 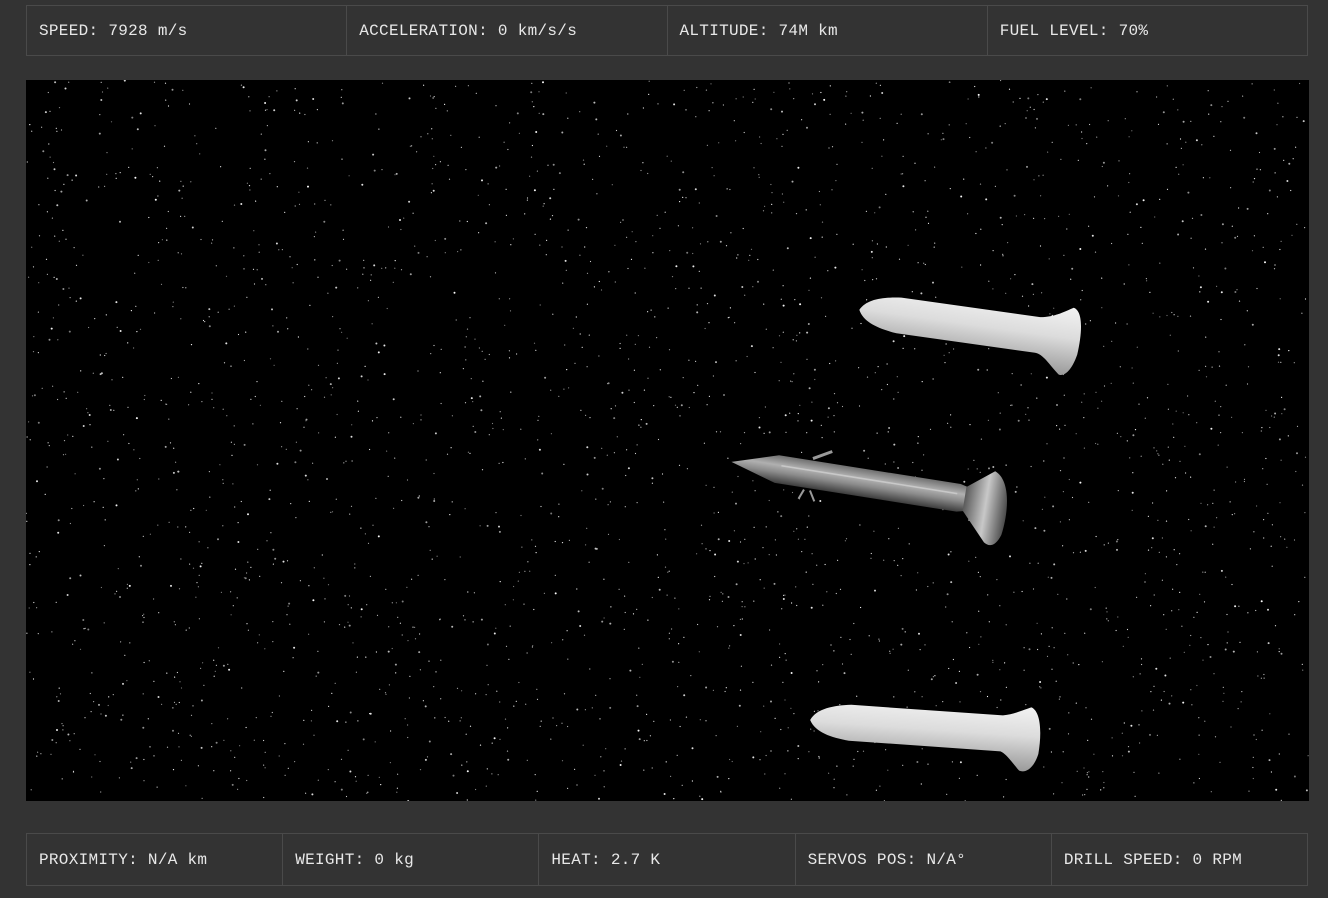 What do you see at coordinates (970, 336) in the screenshot?
I see `booster-top` at bounding box center [970, 336].